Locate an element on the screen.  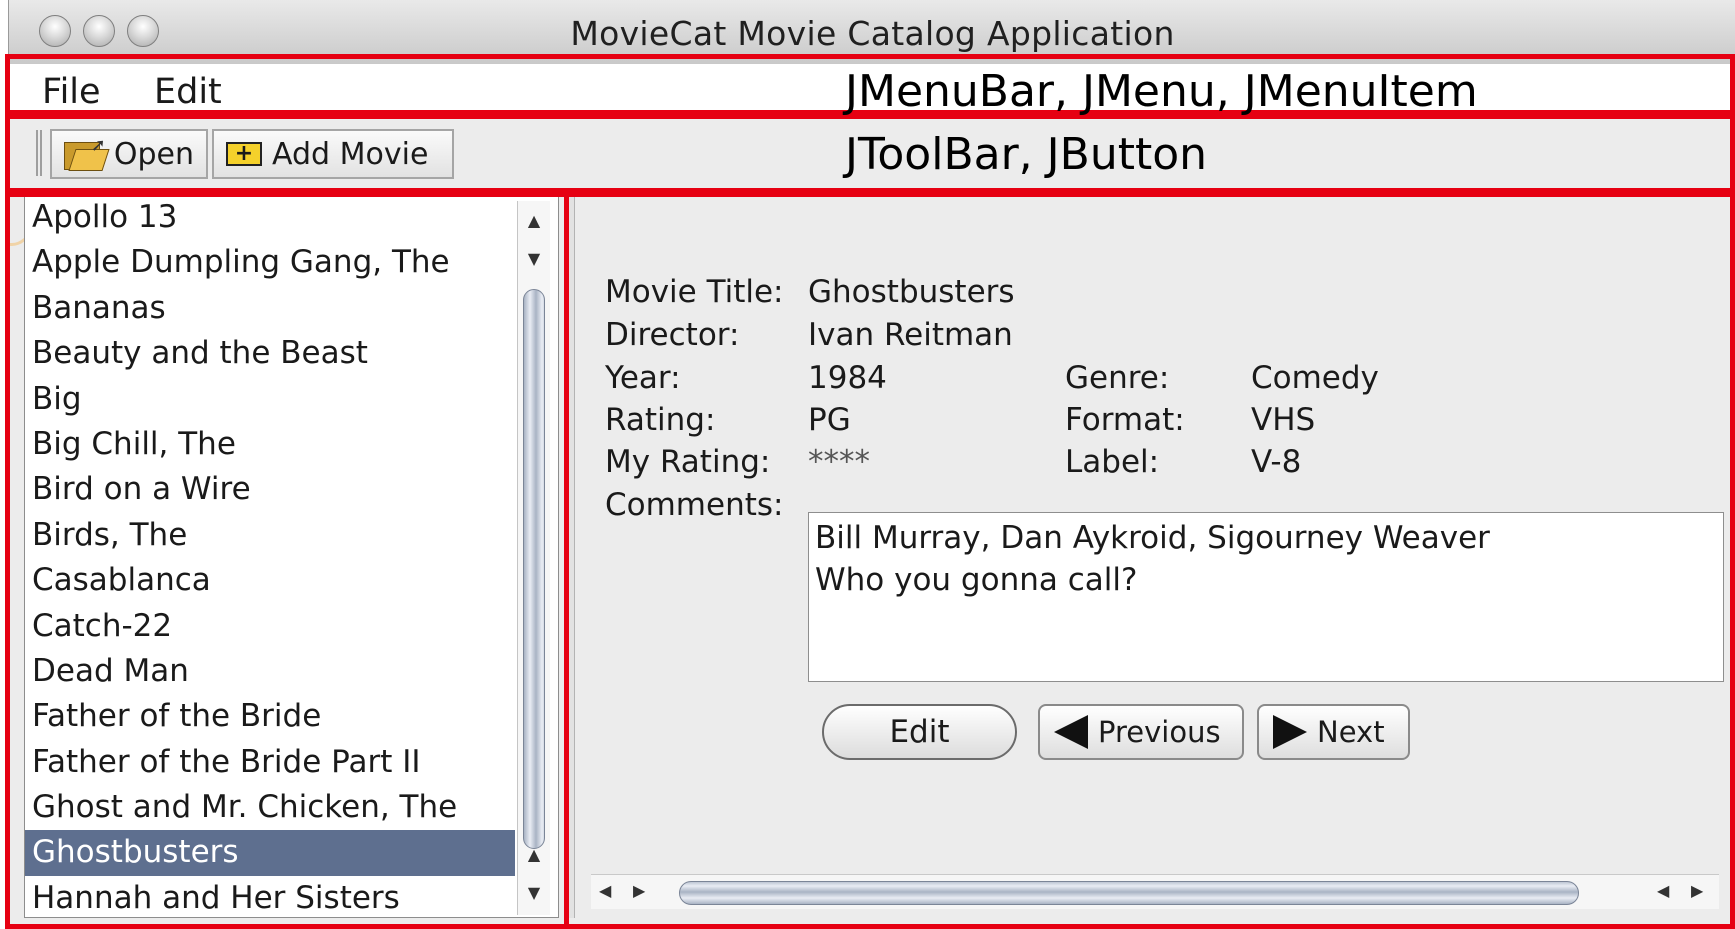
window-title: MovieCat Movie Catalog Application is located at coordinates (872, 33).